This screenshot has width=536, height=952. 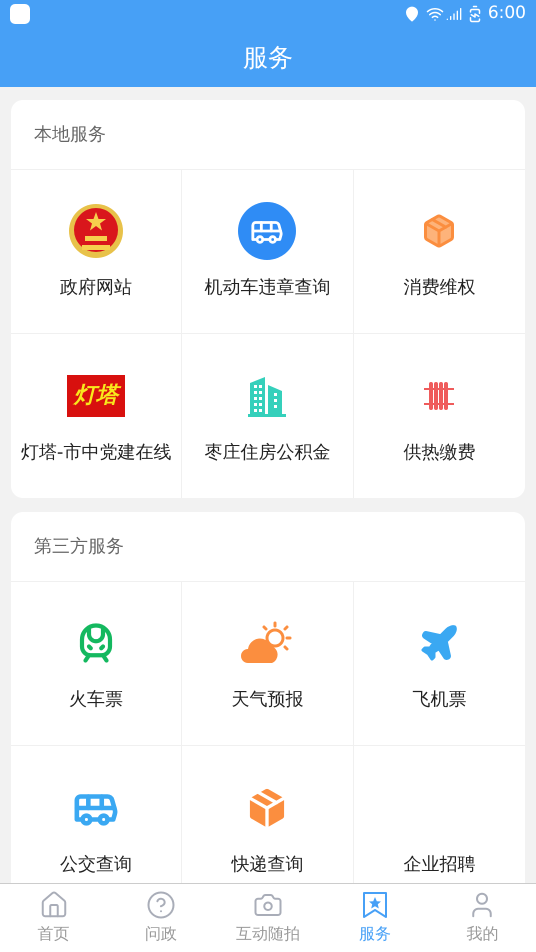 I want to click on service-label: 机动车违章查询, so click(x=267, y=288).